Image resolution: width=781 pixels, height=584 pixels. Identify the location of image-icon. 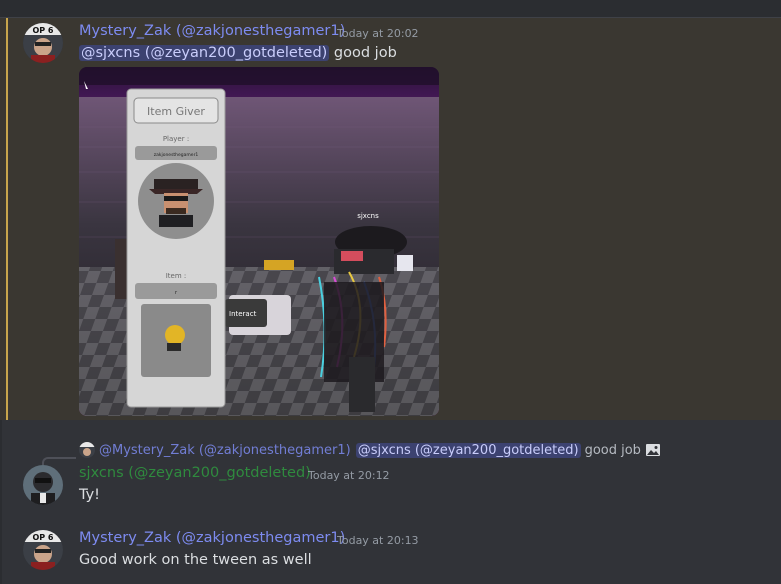
(653, 450).